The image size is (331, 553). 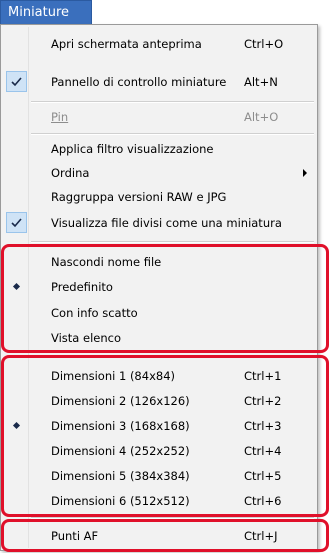 What do you see at coordinates (305, 173) in the screenshot?
I see `submenu-arrow-icon` at bounding box center [305, 173].